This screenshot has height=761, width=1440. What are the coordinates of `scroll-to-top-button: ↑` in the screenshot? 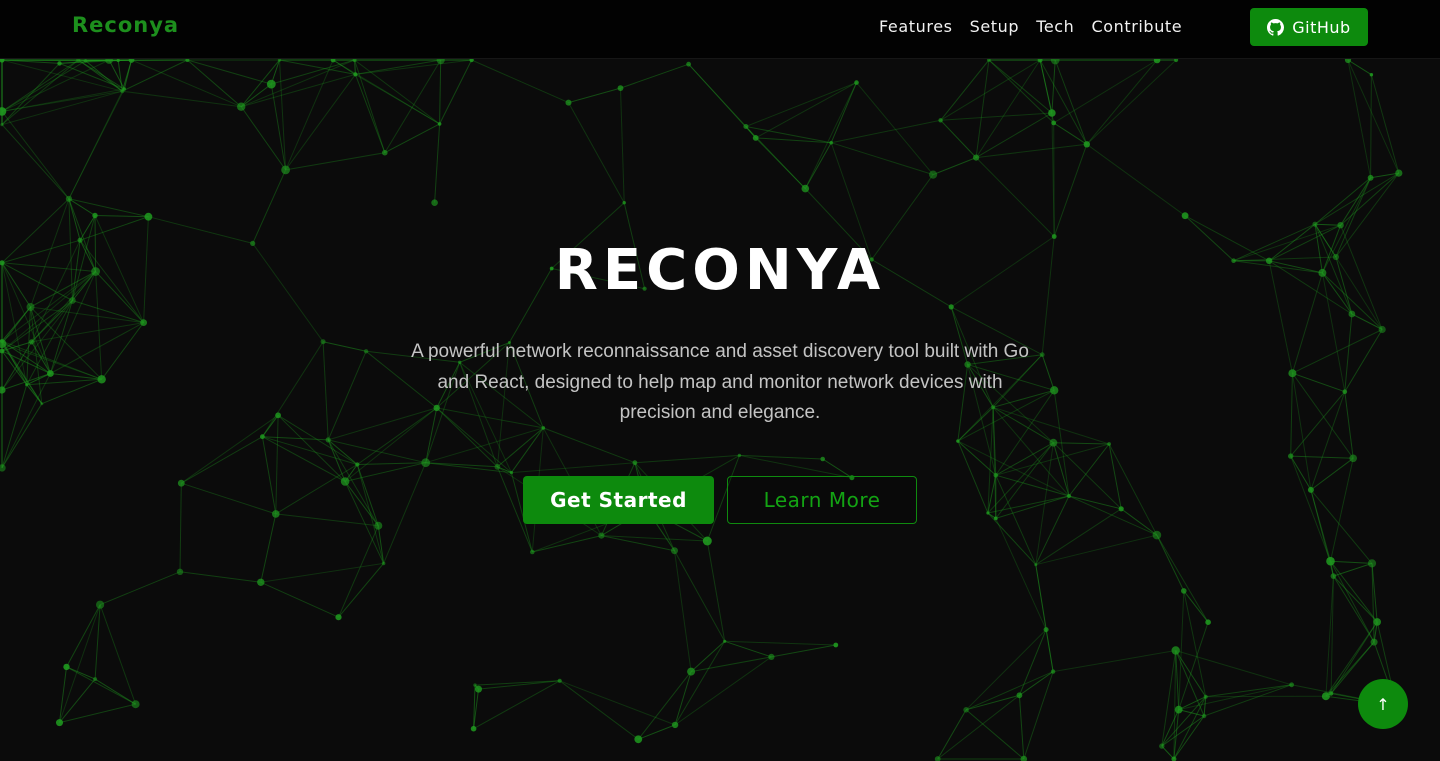 It's located at (1383, 704).